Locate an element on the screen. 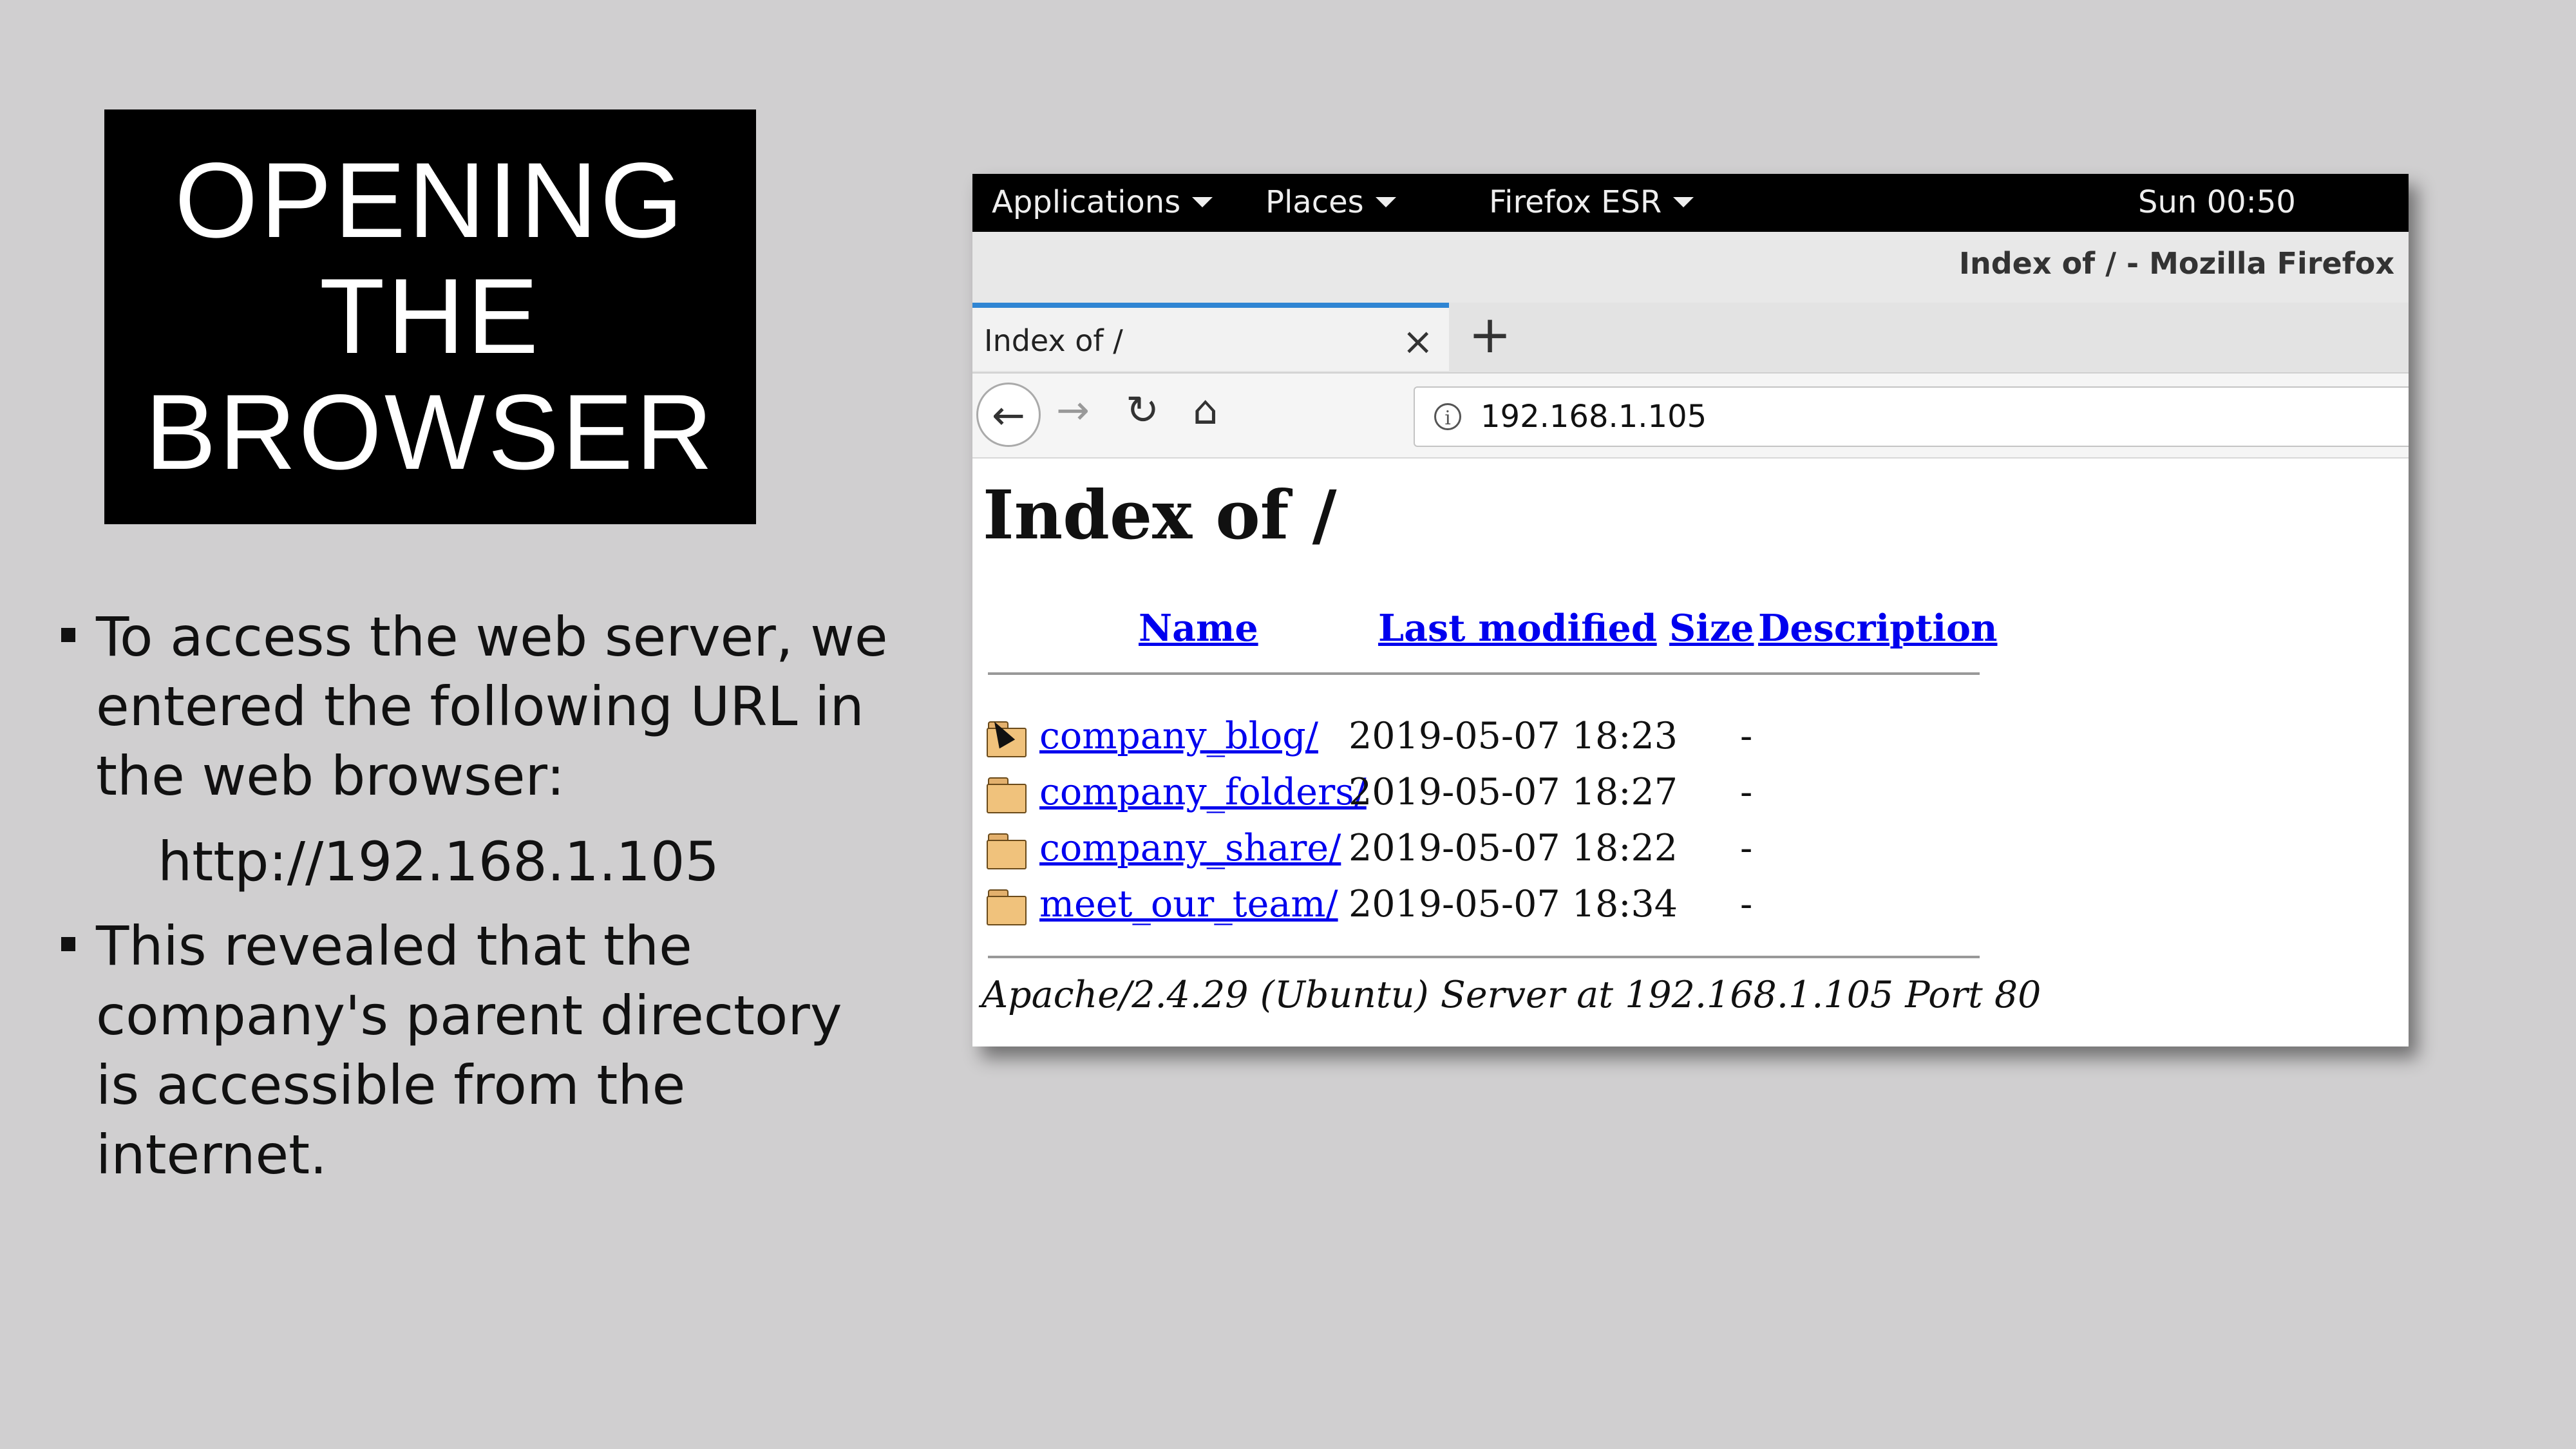  slide-title-block: OPENING THE BROWSER is located at coordinates (430, 317).